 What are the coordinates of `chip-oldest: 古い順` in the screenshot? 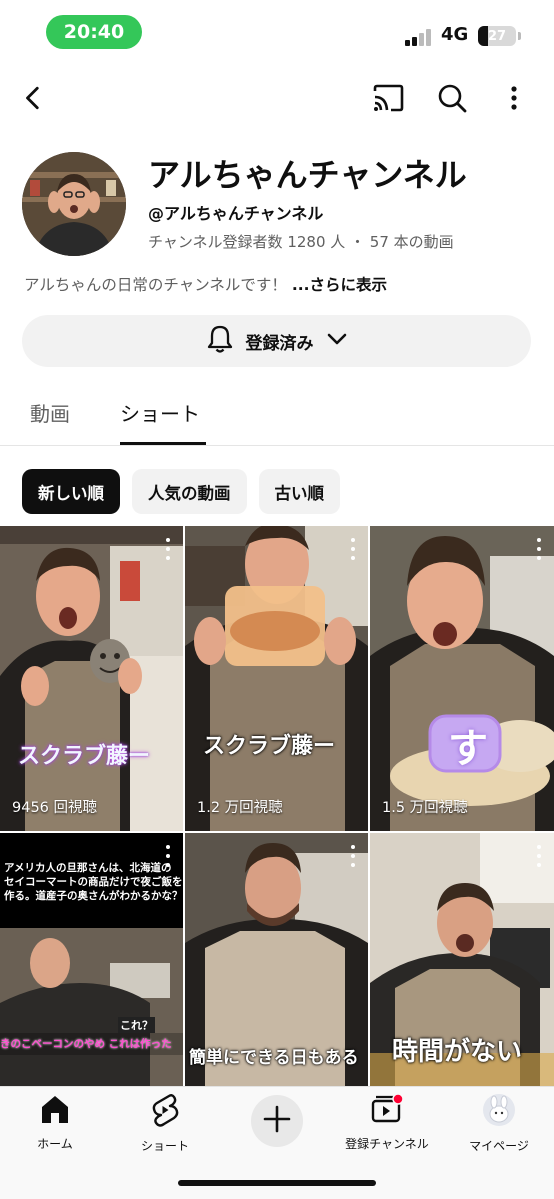 It's located at (299, 491).